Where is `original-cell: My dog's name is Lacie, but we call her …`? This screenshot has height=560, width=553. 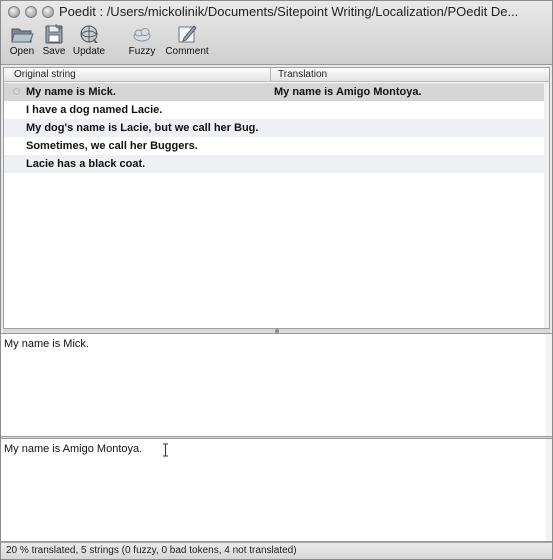 original-cell: My dog's name is Lacie, but we call her … is located at coordinates (142, 128).